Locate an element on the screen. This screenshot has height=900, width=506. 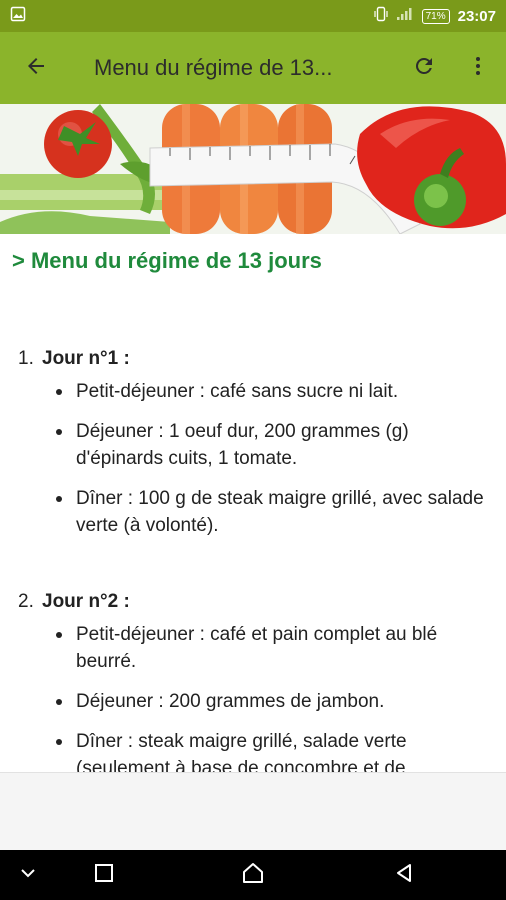
nav-recents-button is located at coordinates (104, 875).